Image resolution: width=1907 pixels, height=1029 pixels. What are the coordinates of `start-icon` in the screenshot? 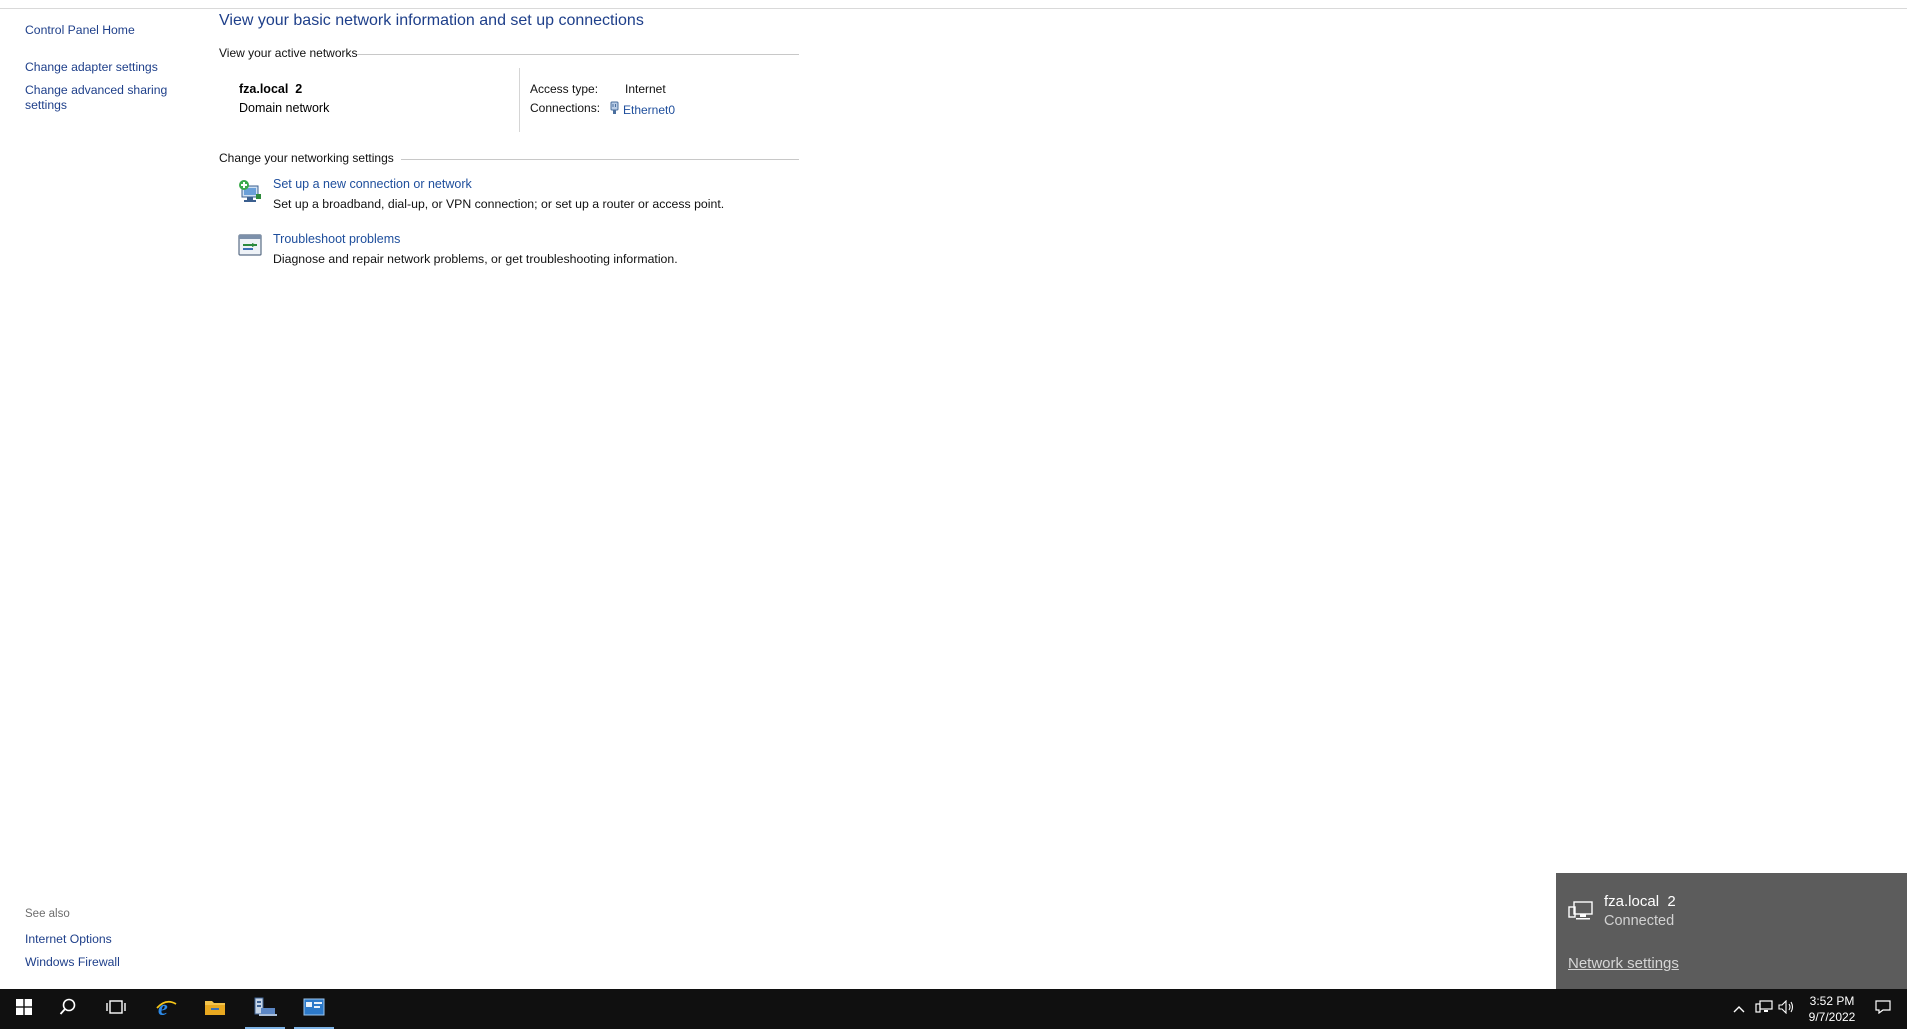 It's located at (24, 1009).